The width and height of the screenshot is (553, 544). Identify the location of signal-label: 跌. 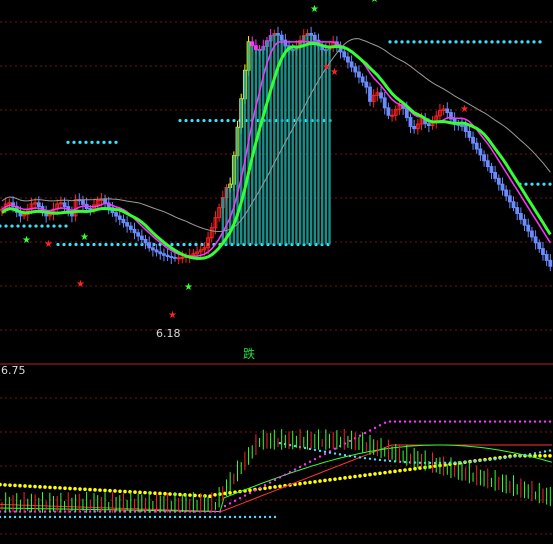
(249, 353).